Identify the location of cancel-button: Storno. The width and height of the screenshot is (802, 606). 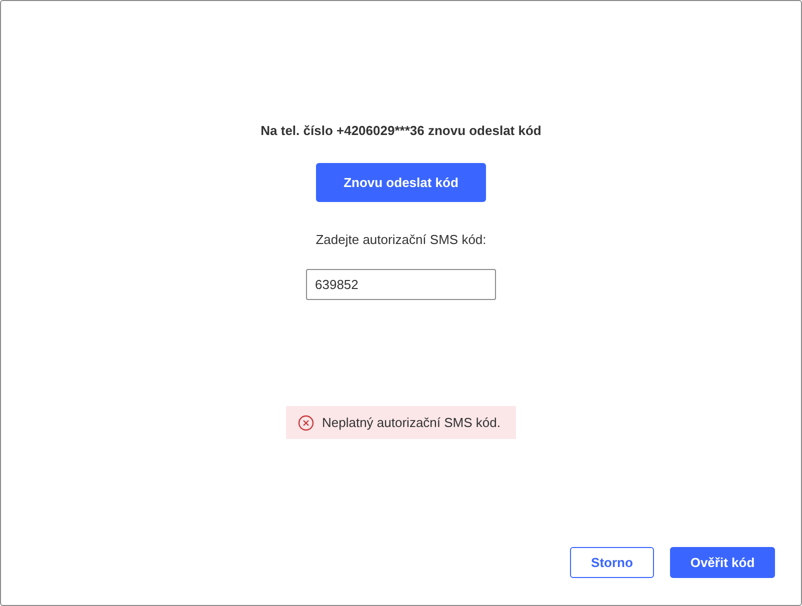
(612, 562).